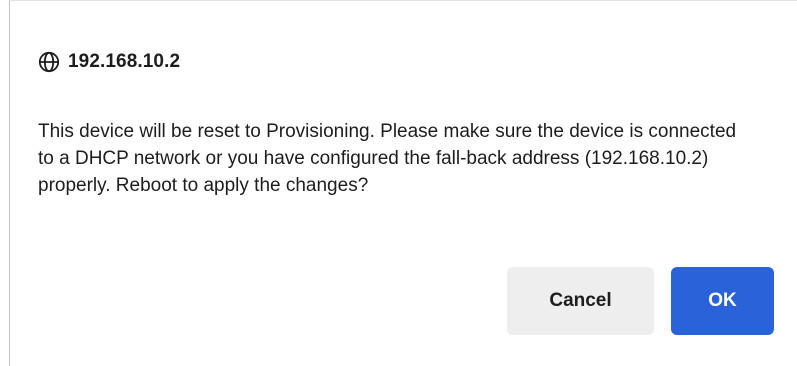 The width and height of the screenshot is (797, 366). What do you see at coordinates (722, 301) in the screenshot?
I see `ok-button: OK` at bounding box center [722, 301].